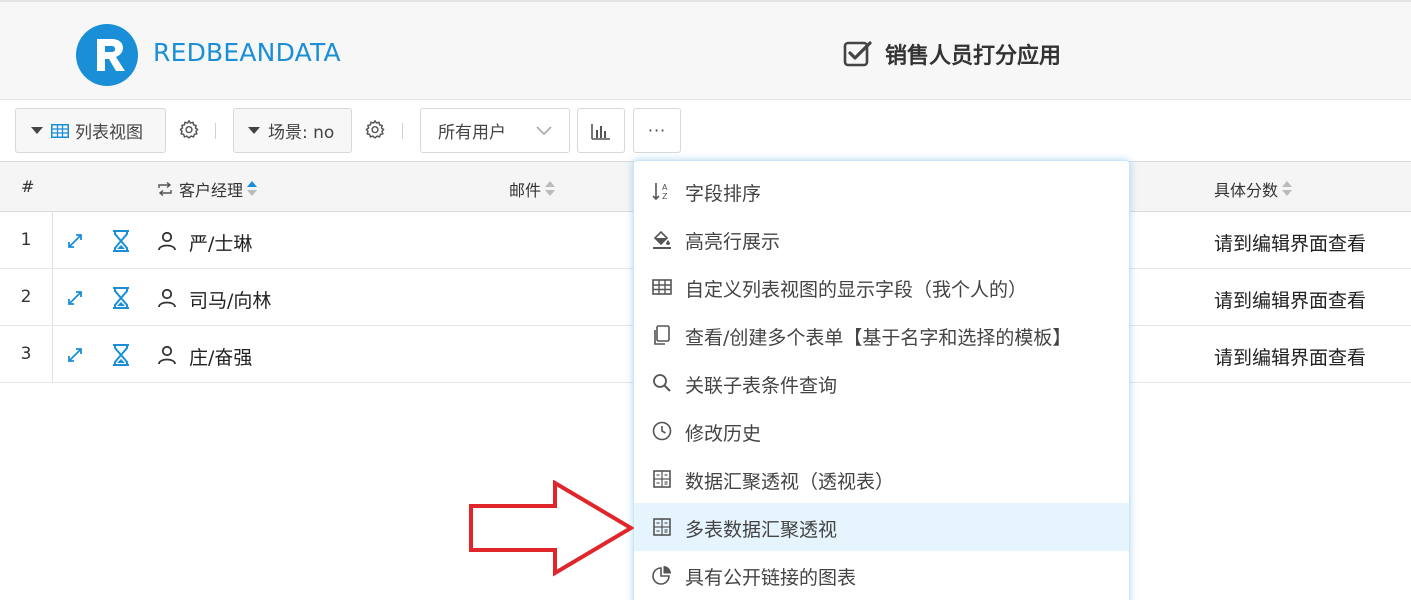 This screenshot has height=600, width=1411. I want to click on menu-item-label: 高亮行展示, so click(733, 242).